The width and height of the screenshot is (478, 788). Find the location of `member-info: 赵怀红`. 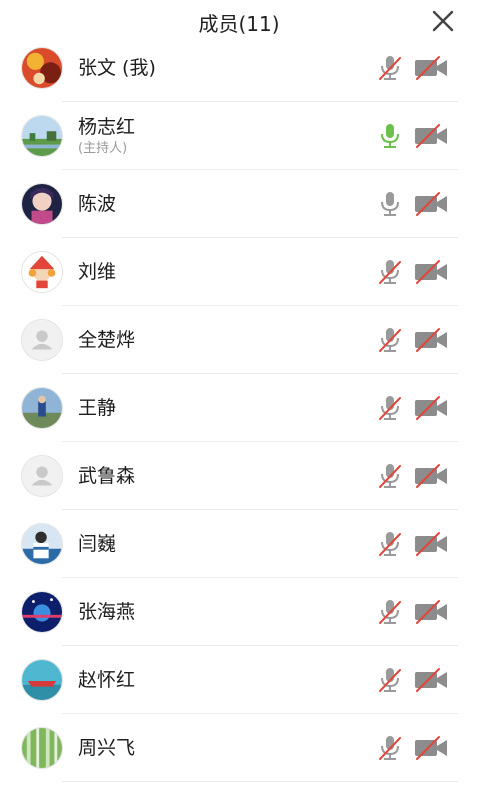

member-info: 赵怀红 is located at coordinates (106, 680).